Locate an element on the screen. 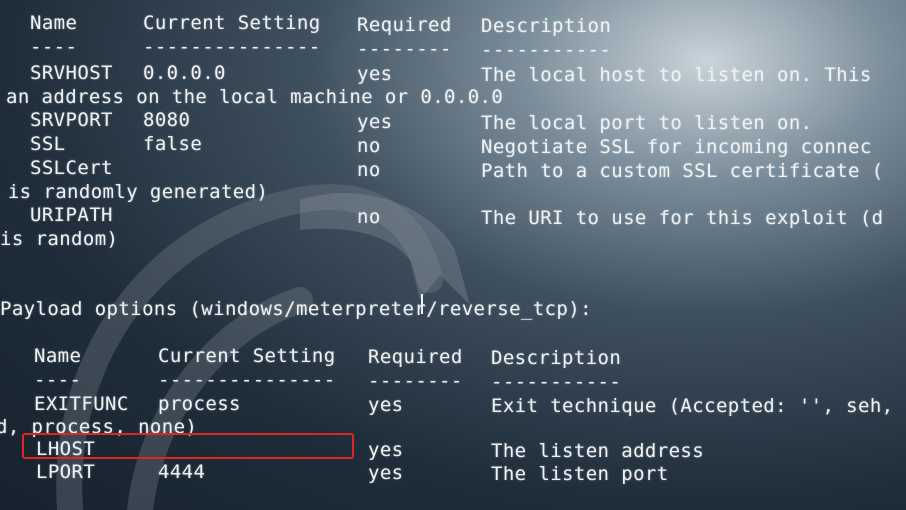 This screenshot has height=510, width=906. option-description: Exit technique (Accepted: '', seh, is located at coordinates (692, 406).